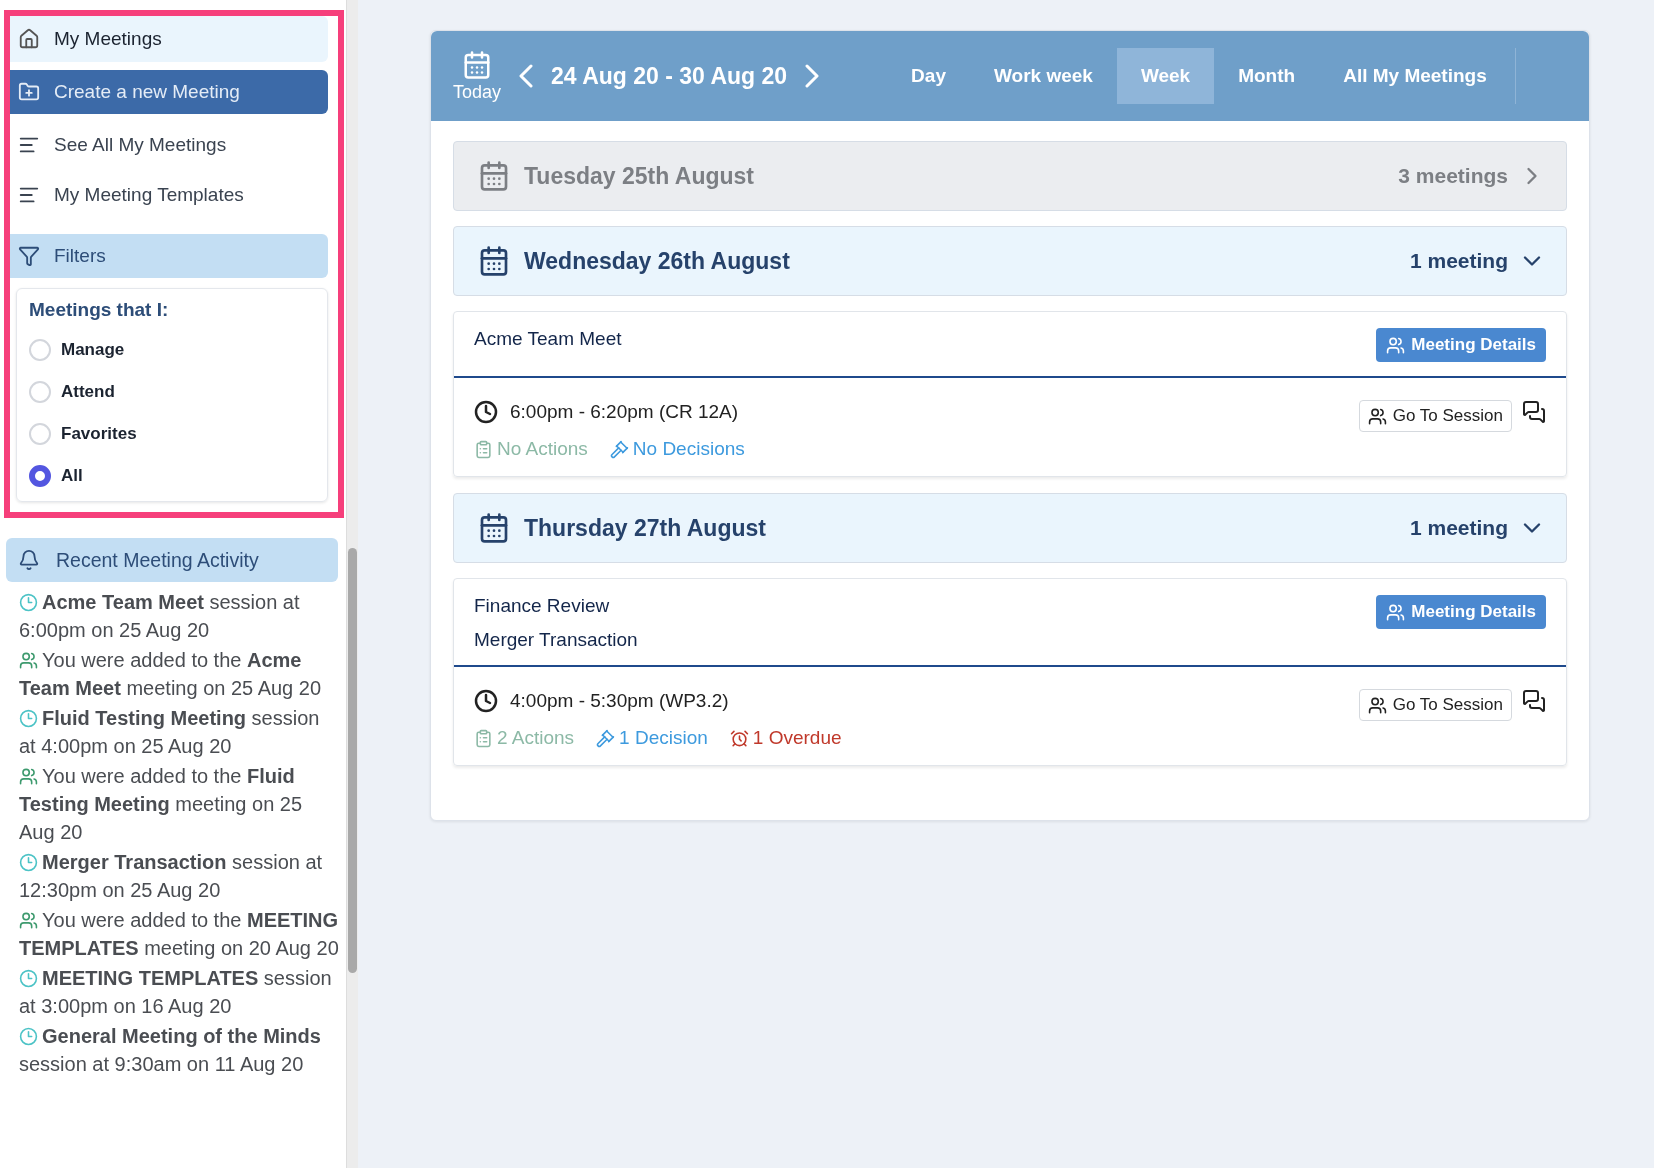  I want to click on day-header: Tuesday 25th August 3 meetings, so click(1010, 176).